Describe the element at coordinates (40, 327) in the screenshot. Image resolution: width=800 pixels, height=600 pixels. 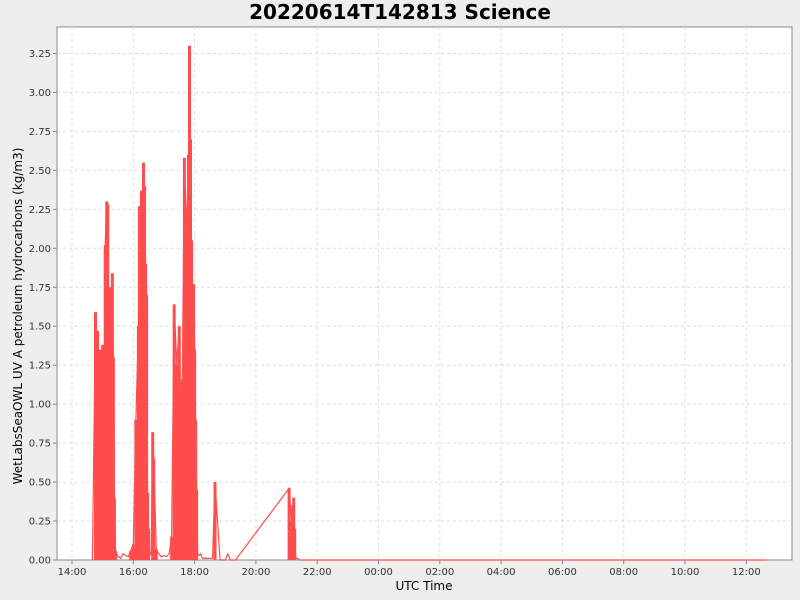
I see `y-tick-label: 1.50` at that location.